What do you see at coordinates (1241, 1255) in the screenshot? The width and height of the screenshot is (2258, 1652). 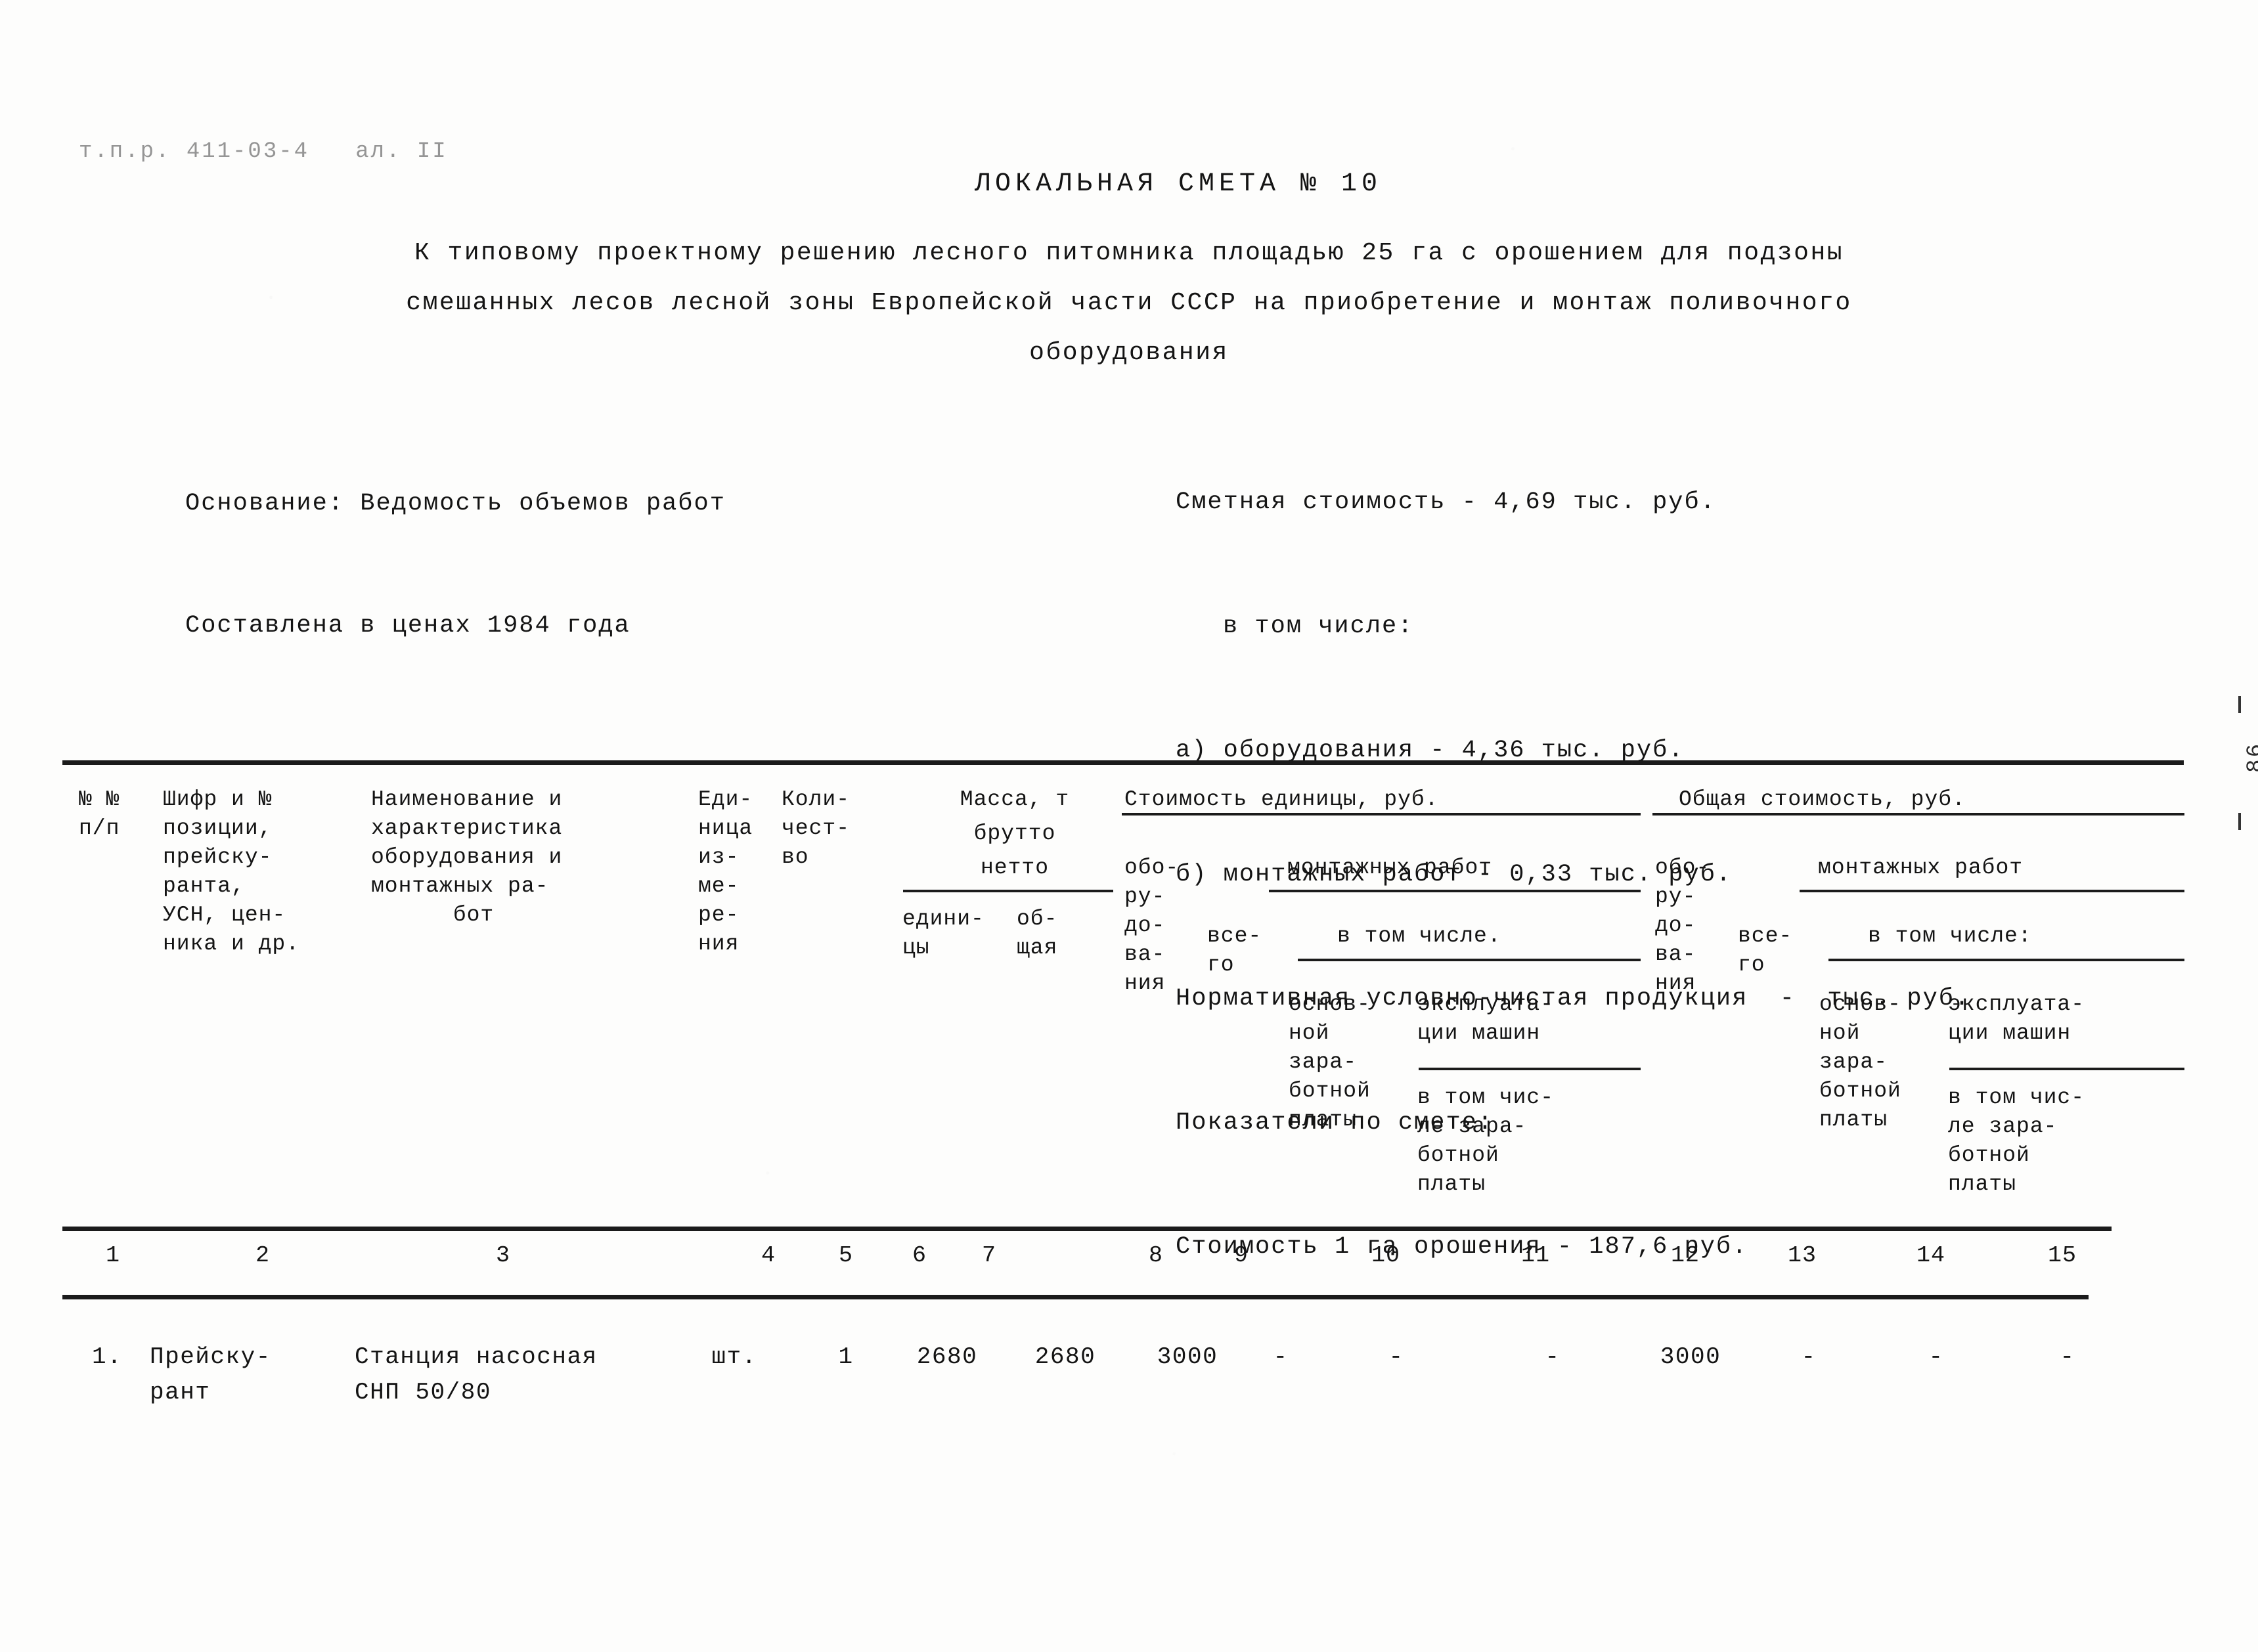 I see `colnum-9: 9` at bounding box center [1241, 1255].